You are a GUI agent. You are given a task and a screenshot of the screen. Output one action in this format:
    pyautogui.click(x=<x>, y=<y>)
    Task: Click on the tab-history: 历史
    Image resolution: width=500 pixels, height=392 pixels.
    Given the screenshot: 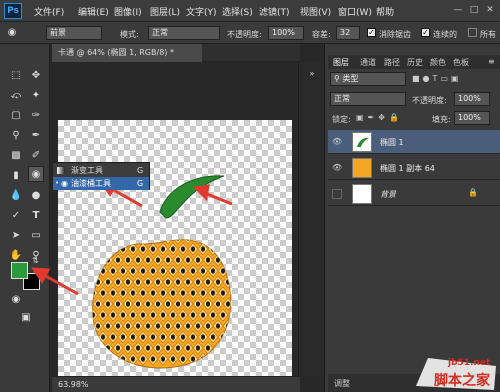 What is the action you would take?
    pyautogui.click(x=415, y=62)
    